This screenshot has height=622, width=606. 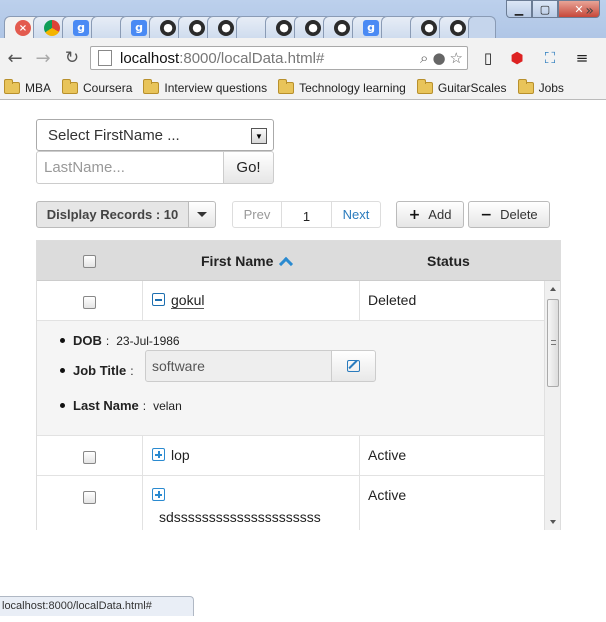 What do you see at coordinates (188, 300) in the screenshot?
I see `first-name-value: gokul` at bounding box center [188, 300].